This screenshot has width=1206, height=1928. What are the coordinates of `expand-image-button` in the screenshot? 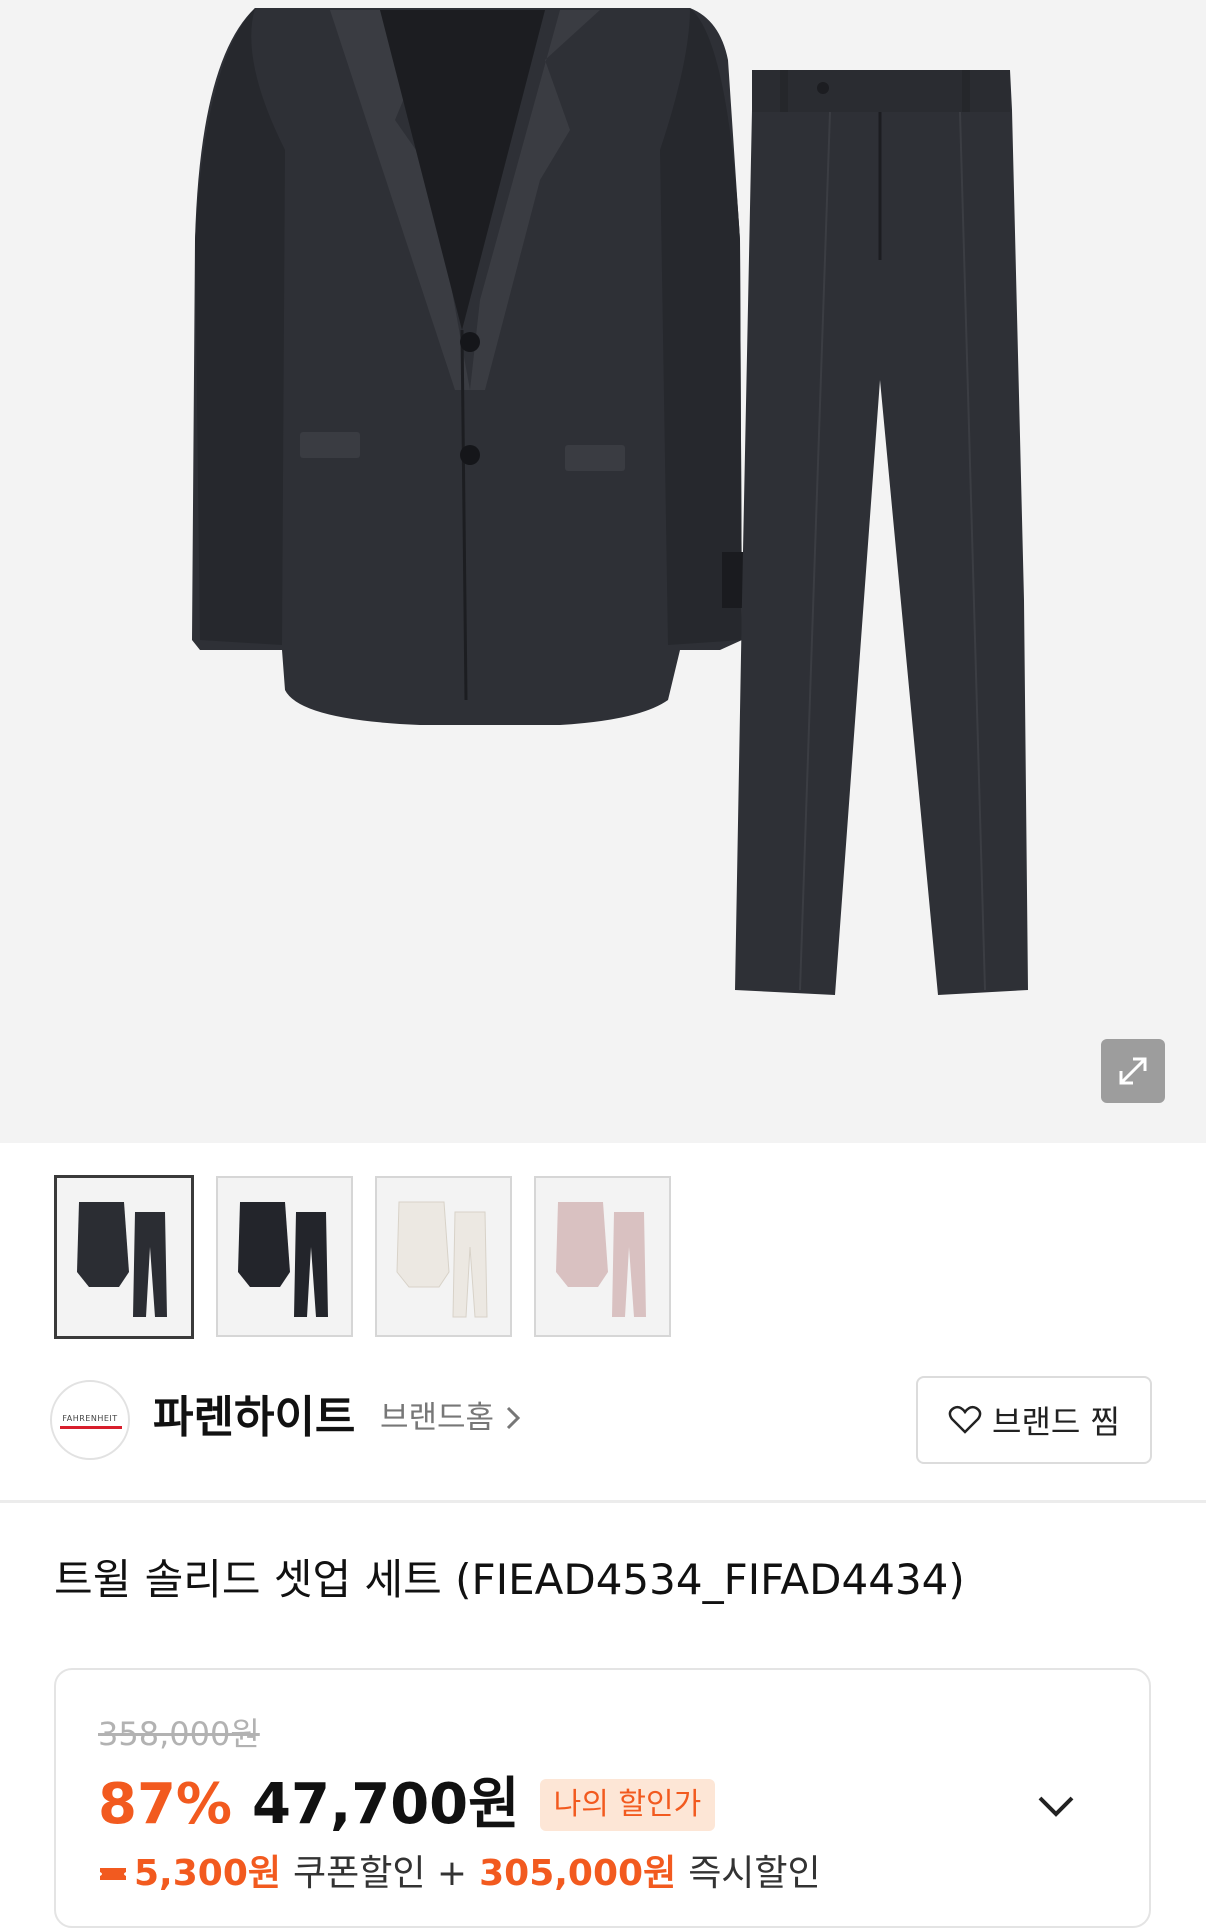 It's located at (1133, 1071).